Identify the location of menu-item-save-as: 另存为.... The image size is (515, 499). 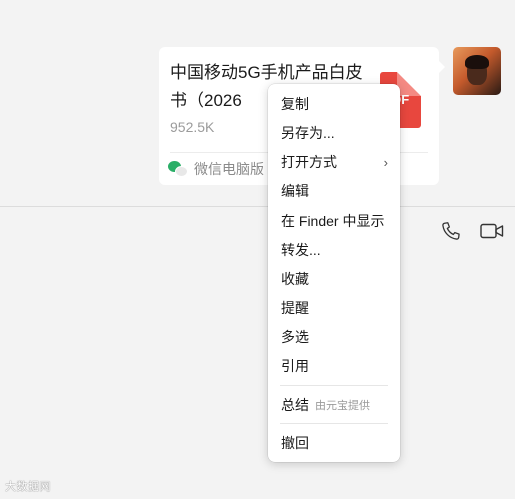
(334, 133).